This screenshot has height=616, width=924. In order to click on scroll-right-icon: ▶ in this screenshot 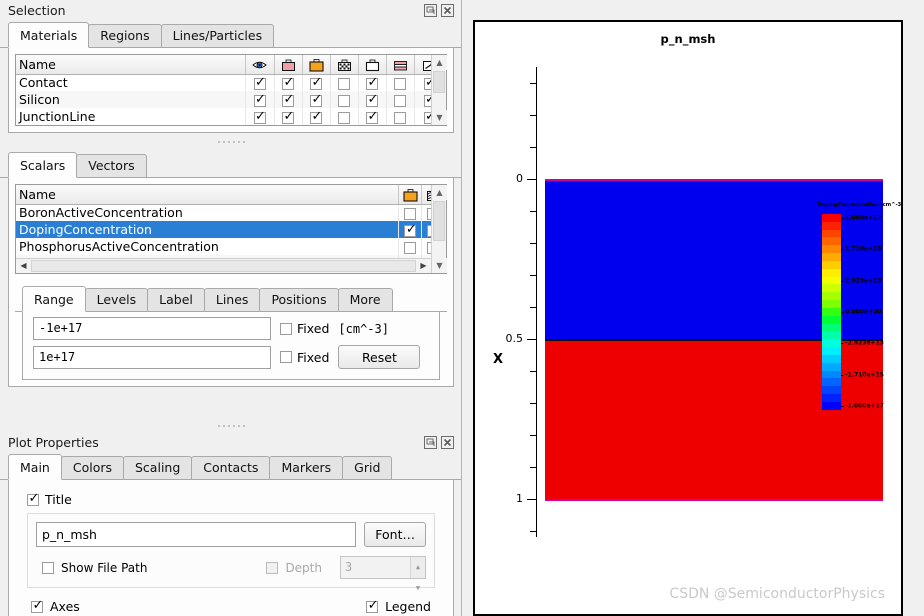, I will do `click(423, 265)`.